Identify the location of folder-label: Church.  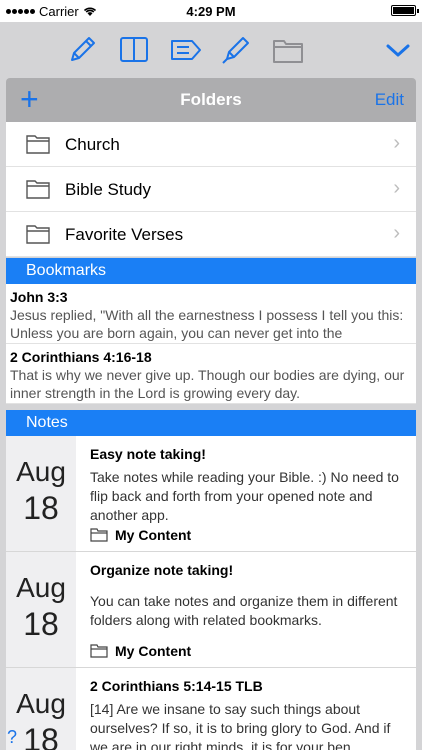
(92, 144).